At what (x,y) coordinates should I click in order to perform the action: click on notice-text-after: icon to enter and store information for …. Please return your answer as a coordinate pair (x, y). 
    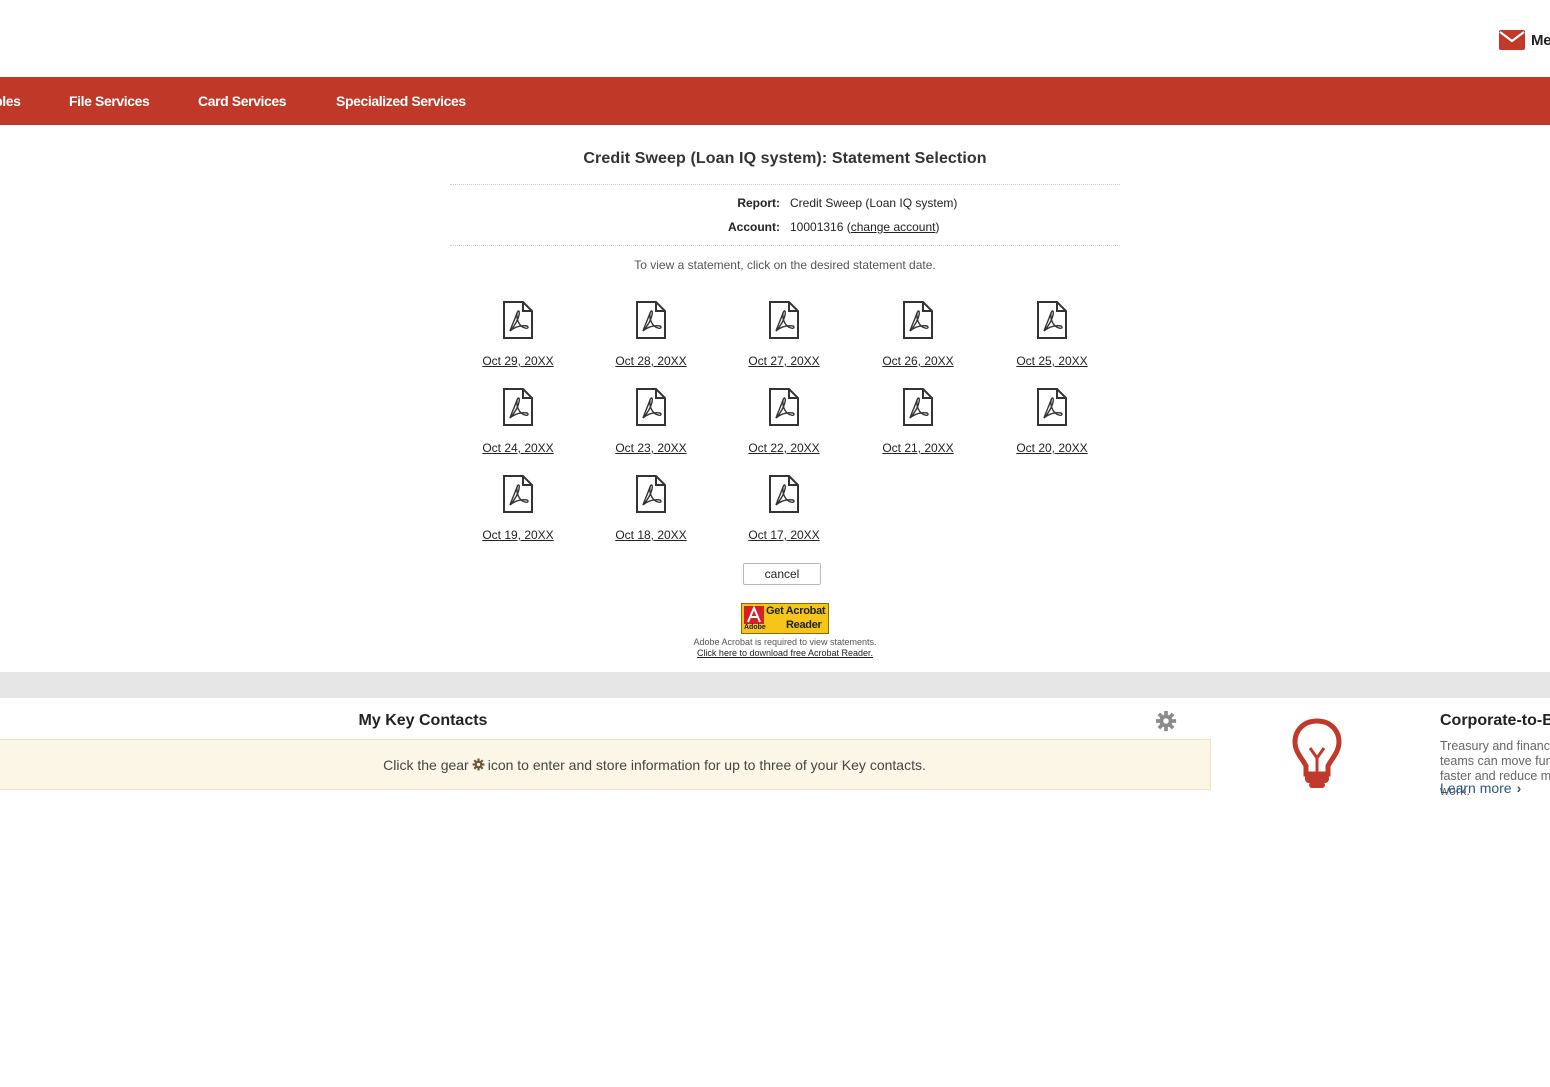
    Looking at the image, I should click on (706, 765).